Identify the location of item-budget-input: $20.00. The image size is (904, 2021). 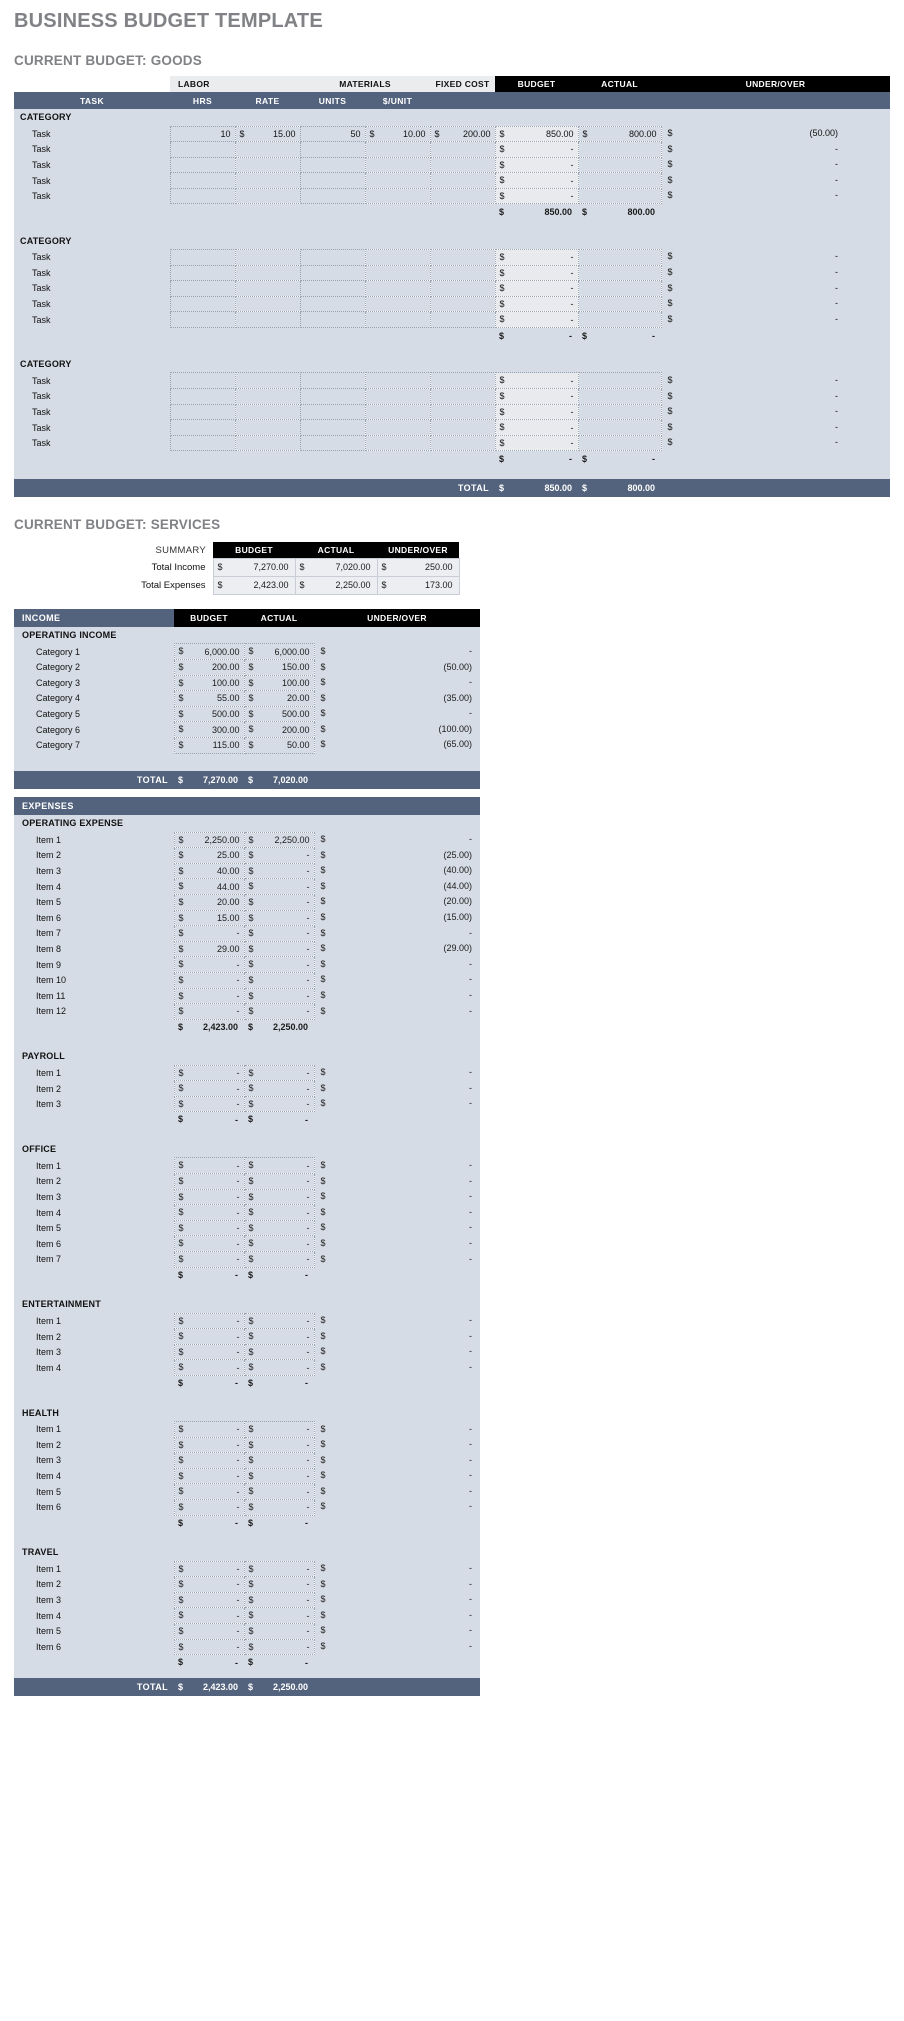
(209, 902).